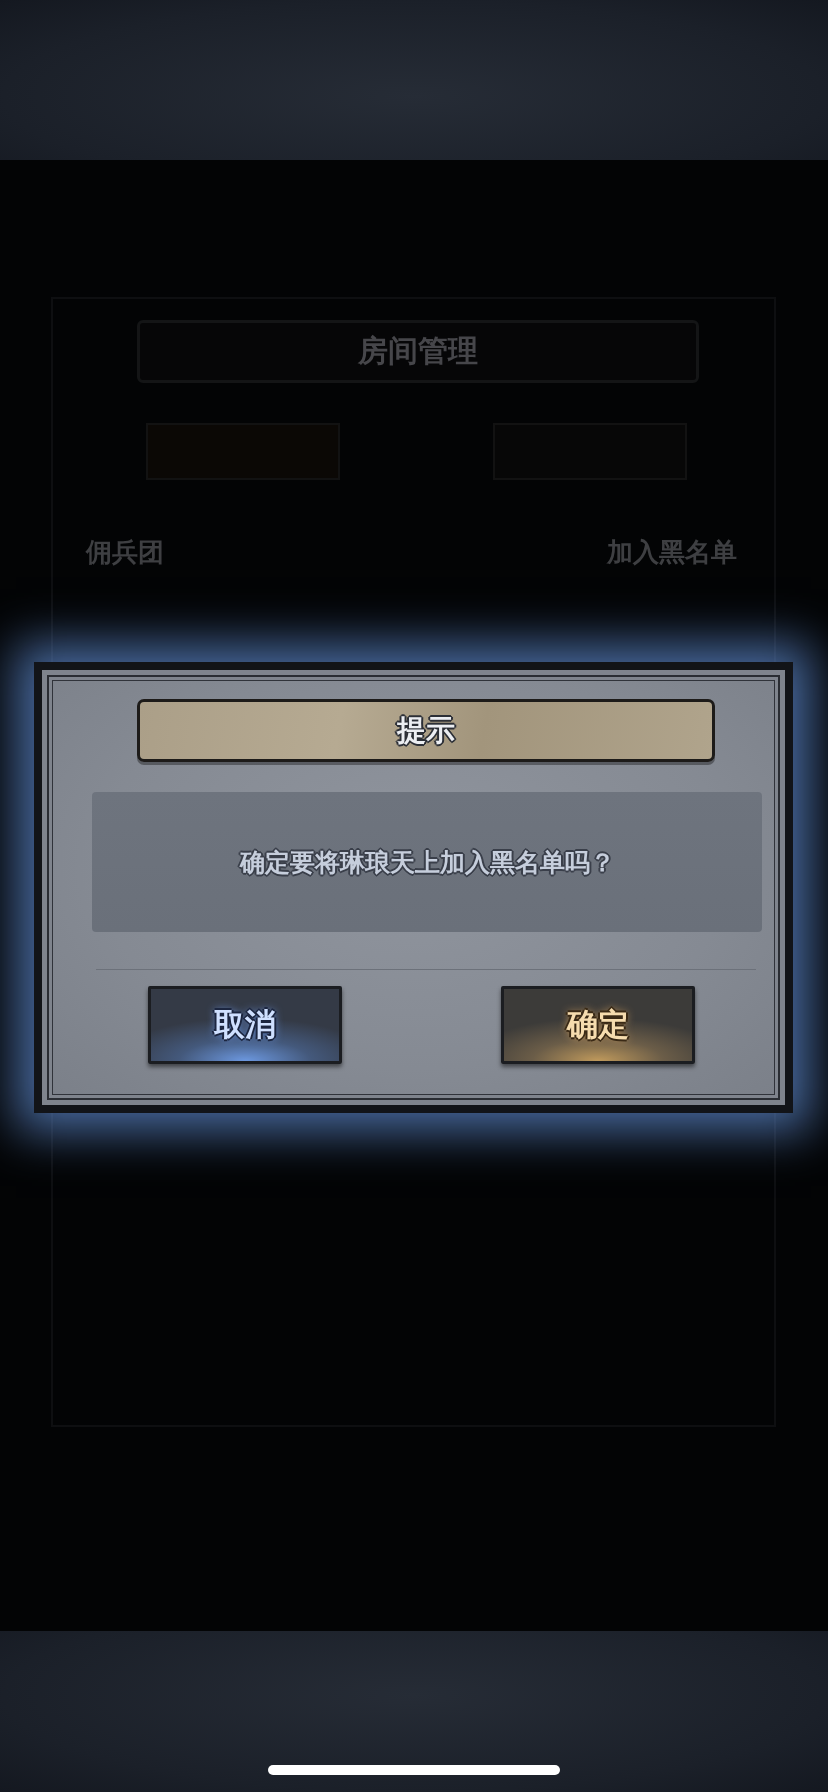 The width and height of the screenshot is (828, 1792). I want to click on dialog-message: 确定要将琳琅天上加入黑名单吗？, so click(427, 862).